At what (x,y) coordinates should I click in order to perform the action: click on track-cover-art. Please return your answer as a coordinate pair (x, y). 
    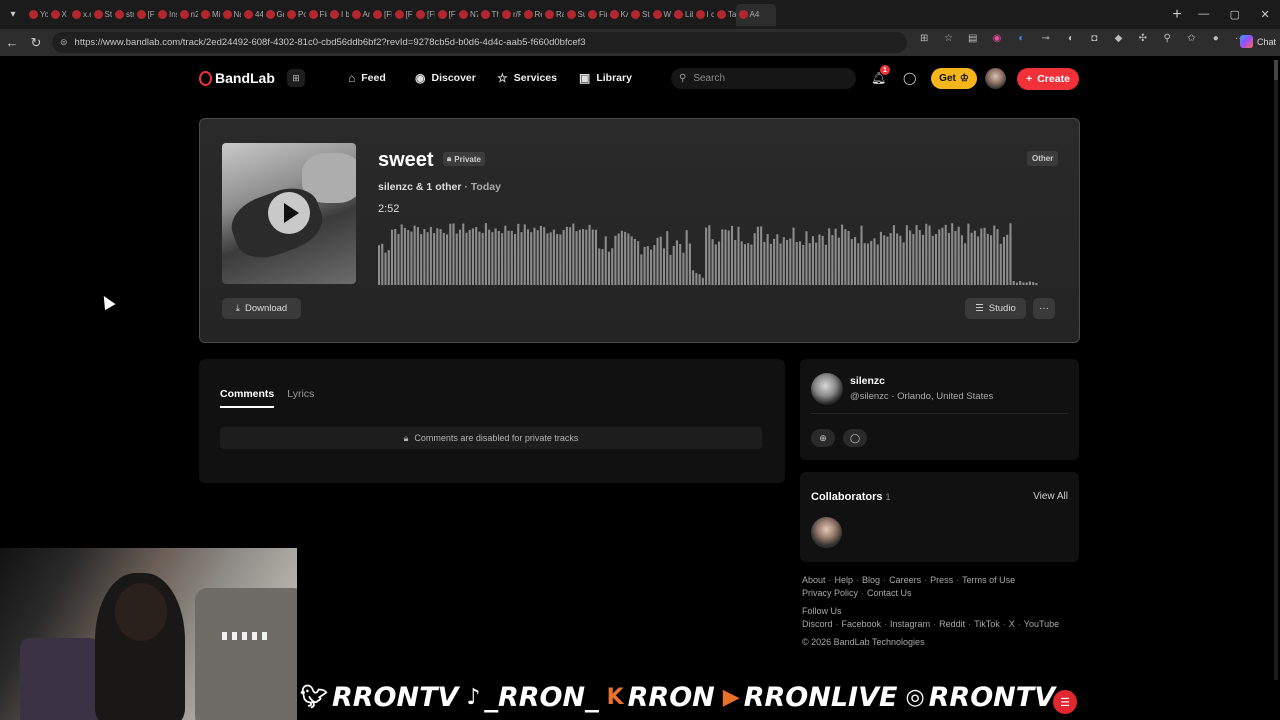
    Looking at the image, I should click on (289, 213).